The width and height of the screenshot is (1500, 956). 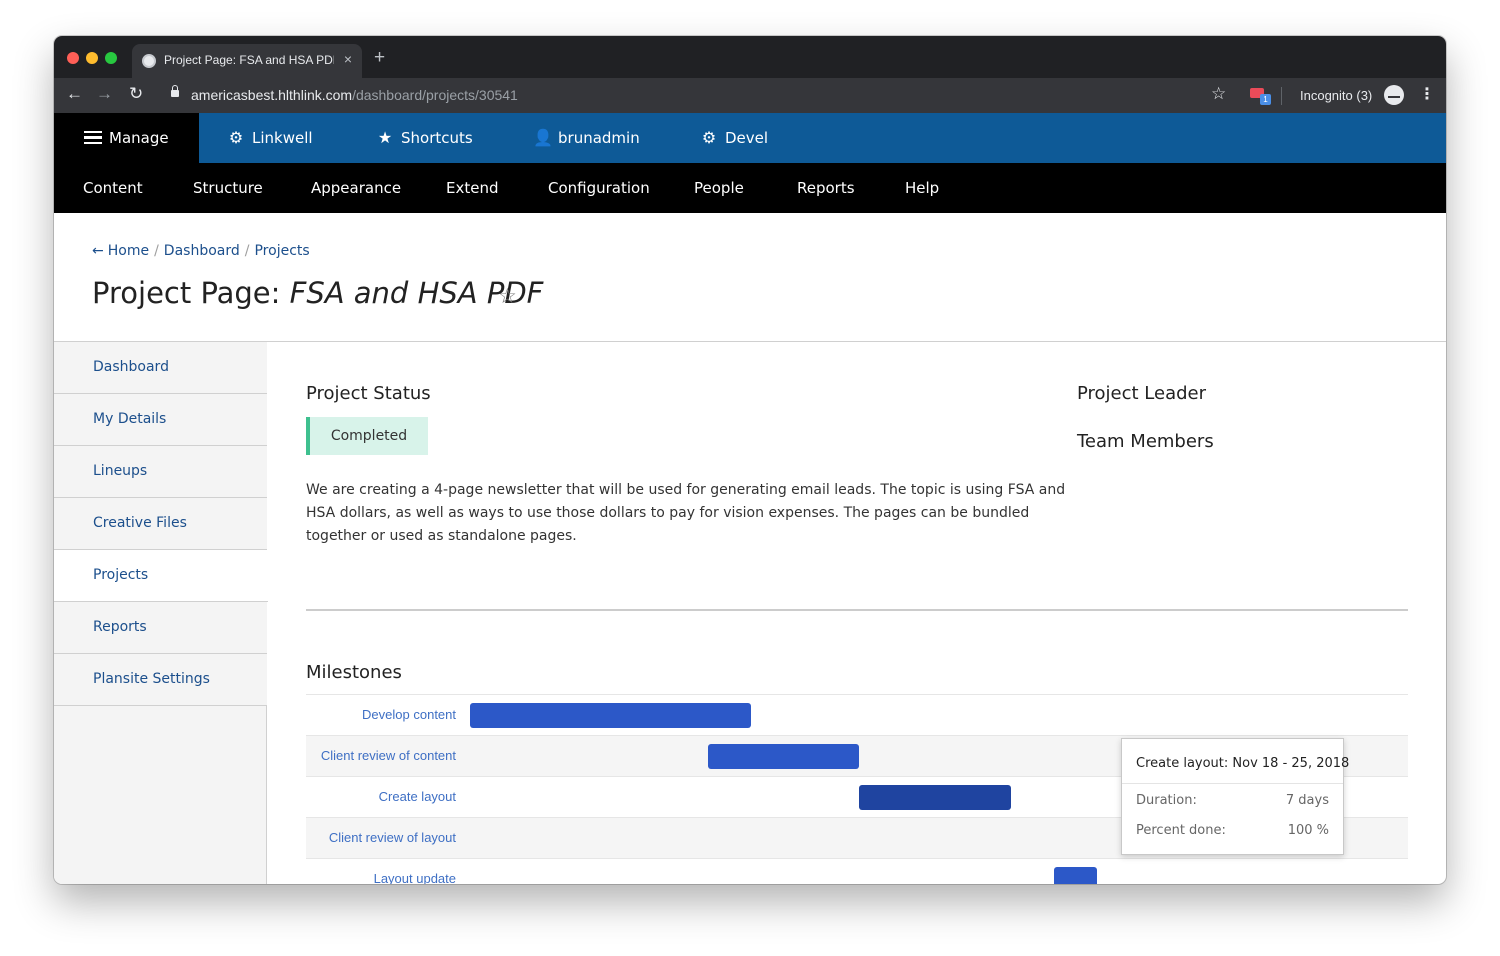 What do you see at coordinates (857, 871) in the screenshot?
I see `milestone-row: Layout update` at bounding box center [857, 871].